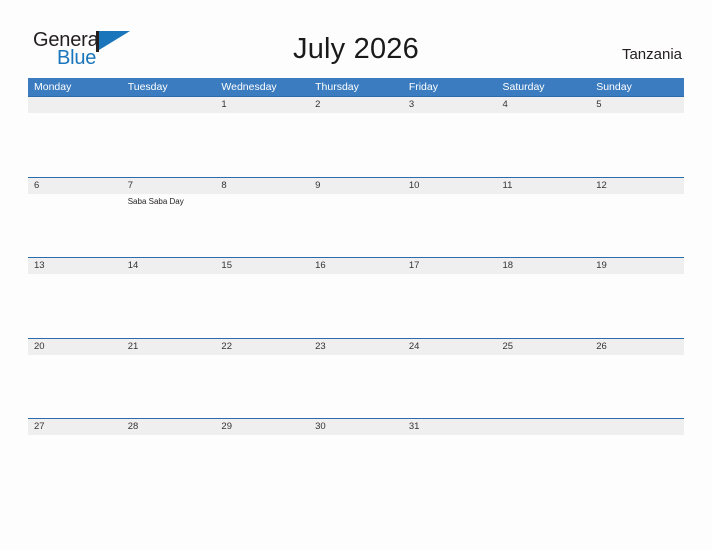  Describe the element at coordinates (450, 458) in the screenshot. I see `day-cell: 31` at that location.